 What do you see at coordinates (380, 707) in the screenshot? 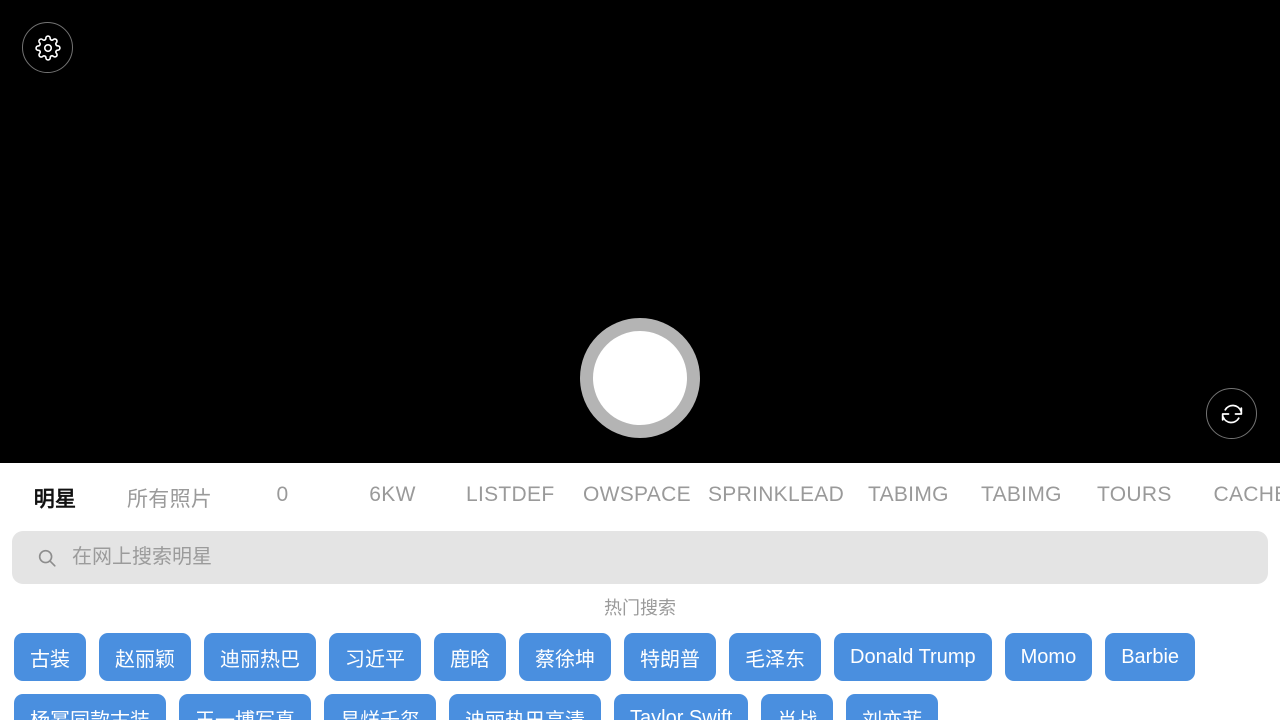
I see `hot-search-chip: 易烊千玺` at bounding box center [380, 707].